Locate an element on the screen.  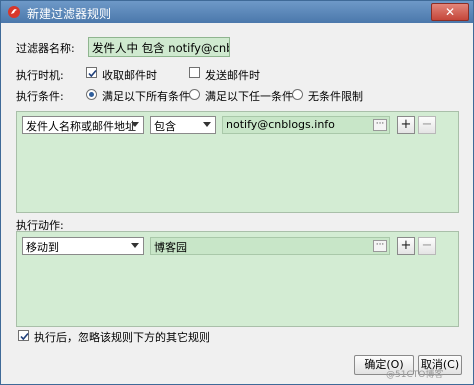
match-all-label: 满足以下所有条件 is located at coordinates (146, 96).